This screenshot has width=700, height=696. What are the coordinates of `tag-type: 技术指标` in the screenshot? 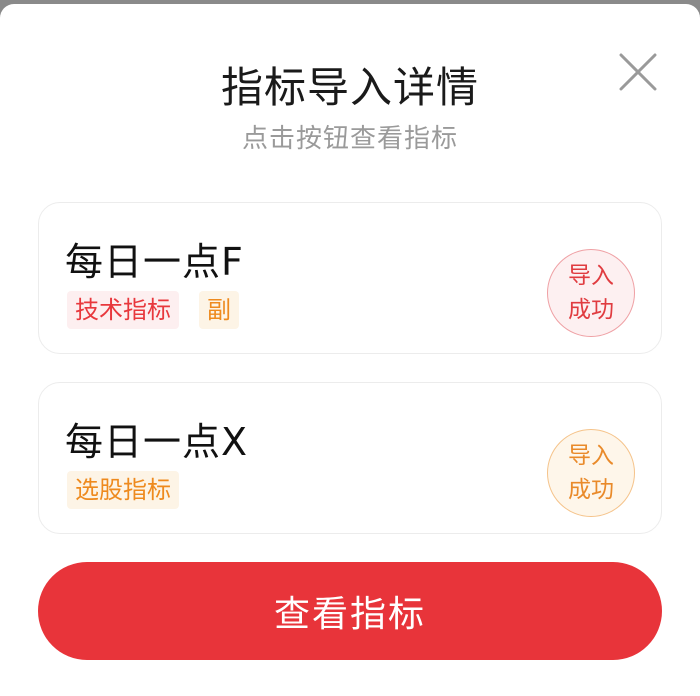 It's located at (123, 310).